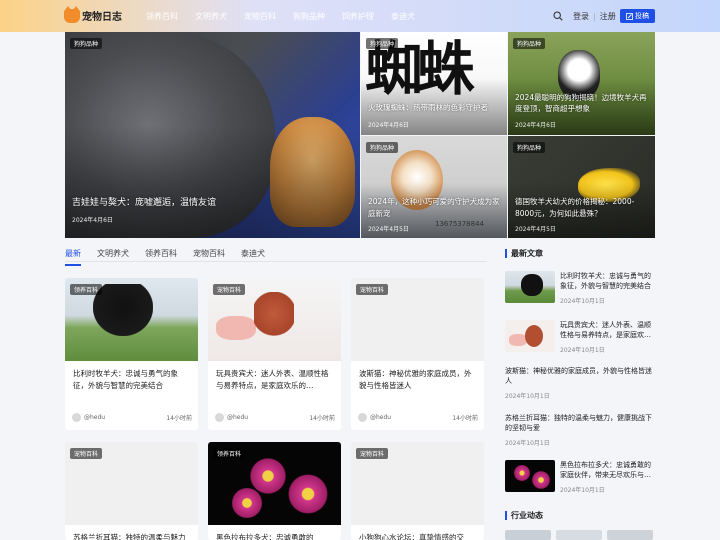 This screenshot has height=540, width=720. I want to click on article-card: 领养百科 黑色拉布拉多犬：忠诚勇敢的, so click(274, 491).